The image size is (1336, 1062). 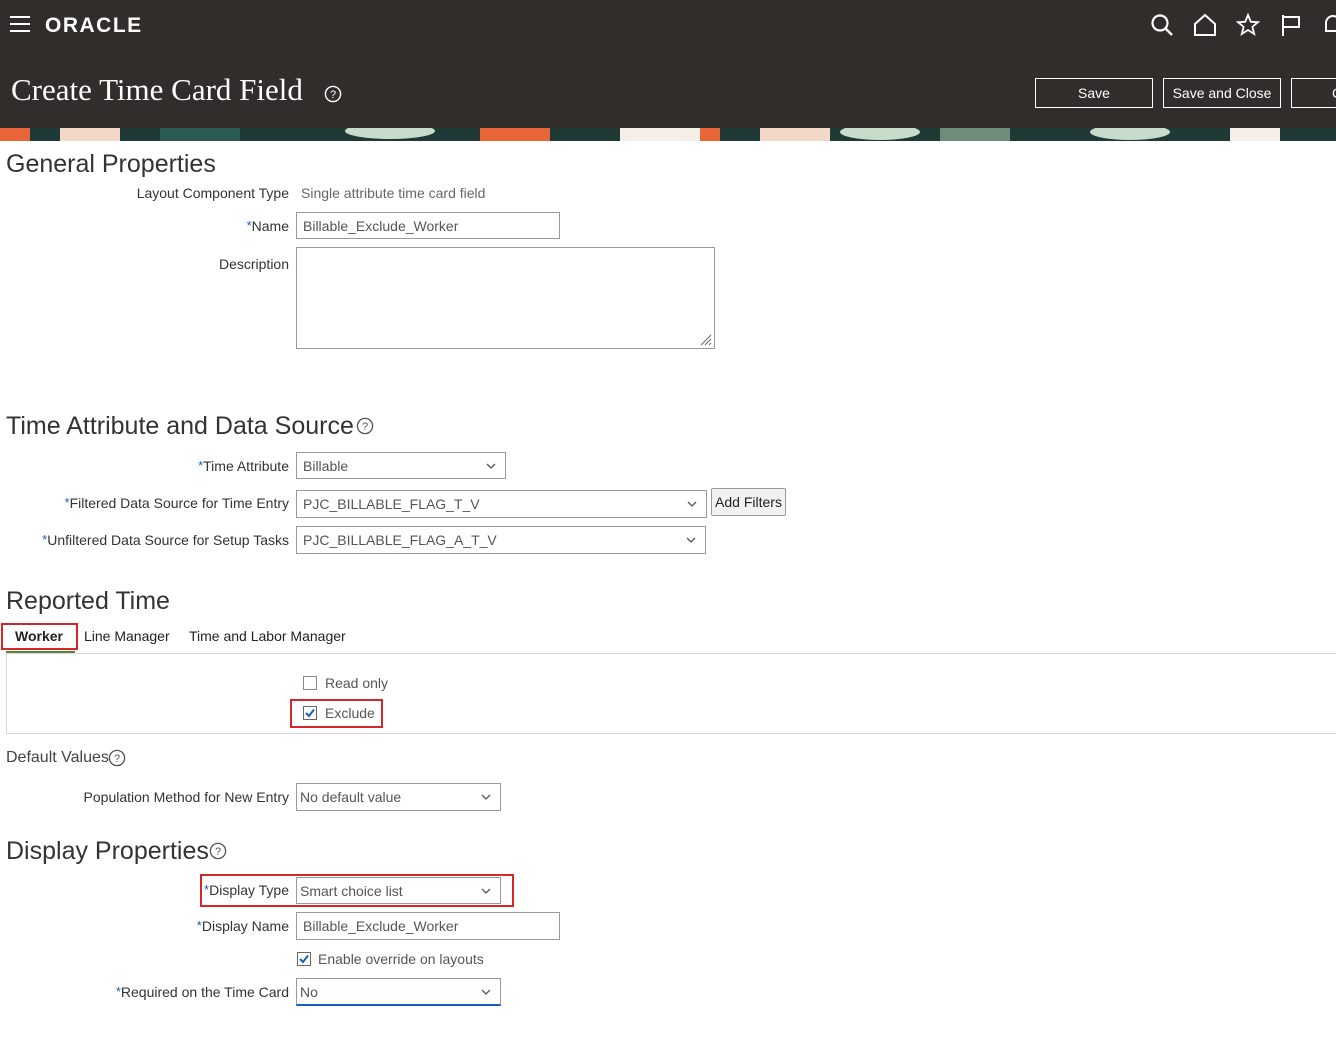 What do you see at coordinates (111, 164) in the screenshot?
I see `general-properties-heading: General Properties` at bounding box center [111, 164].